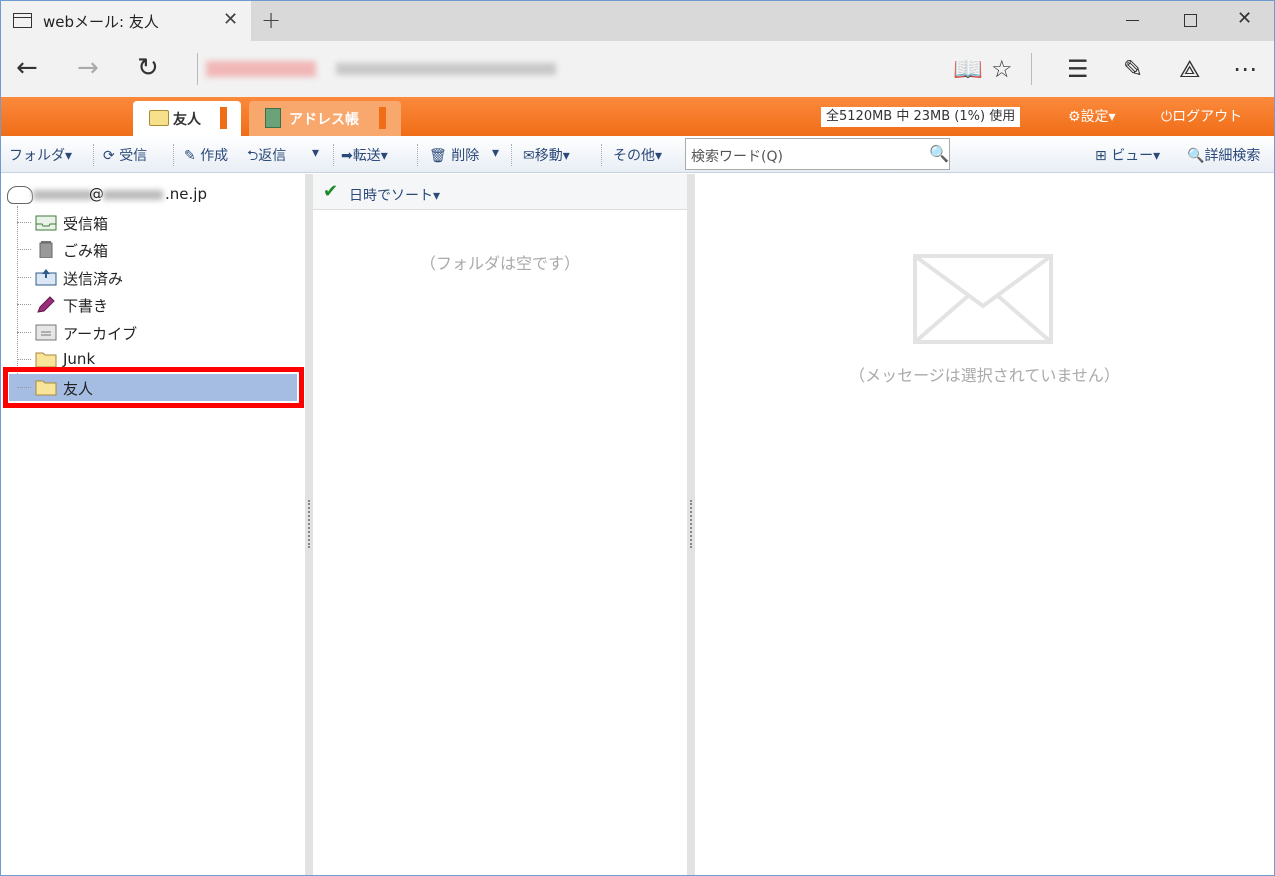 Image resolution: width=1275 pixels, height=876 pixels. Describe the element at coordinates (939, 153) in the screenshot. I see `search-icon: 🔍` at that location.